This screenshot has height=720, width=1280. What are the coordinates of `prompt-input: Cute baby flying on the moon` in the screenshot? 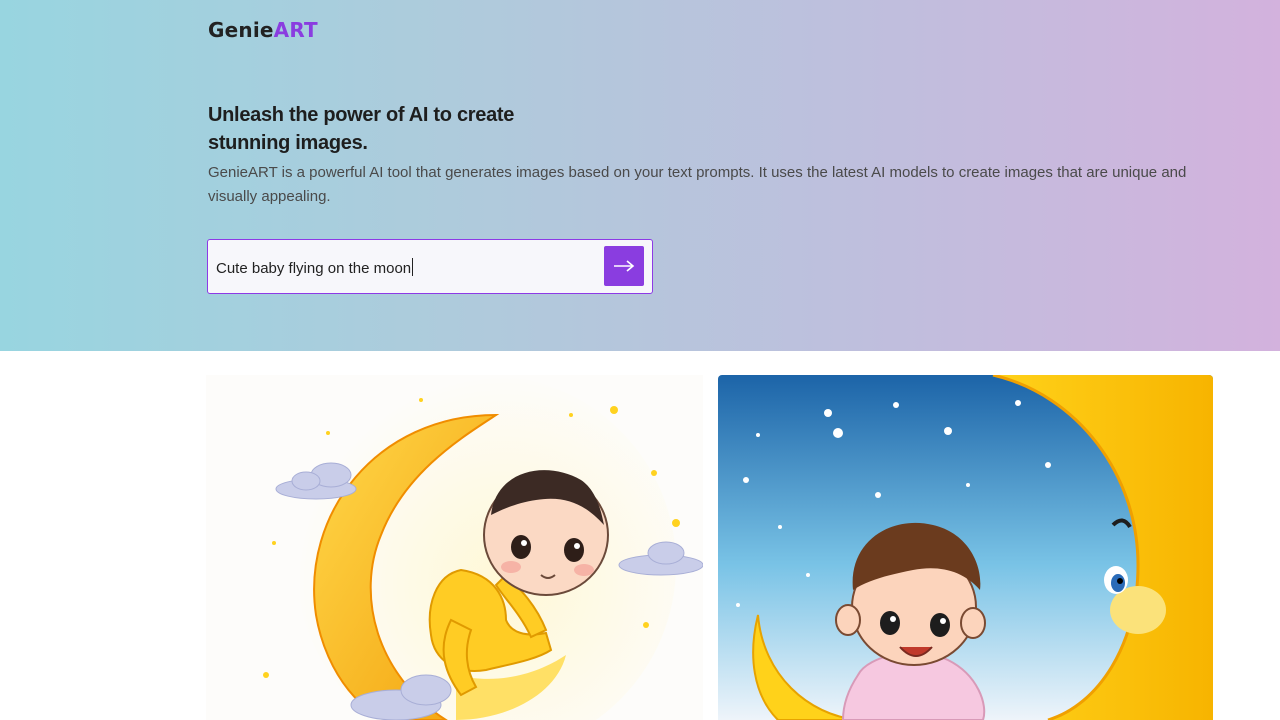 It's located at (315, 267).